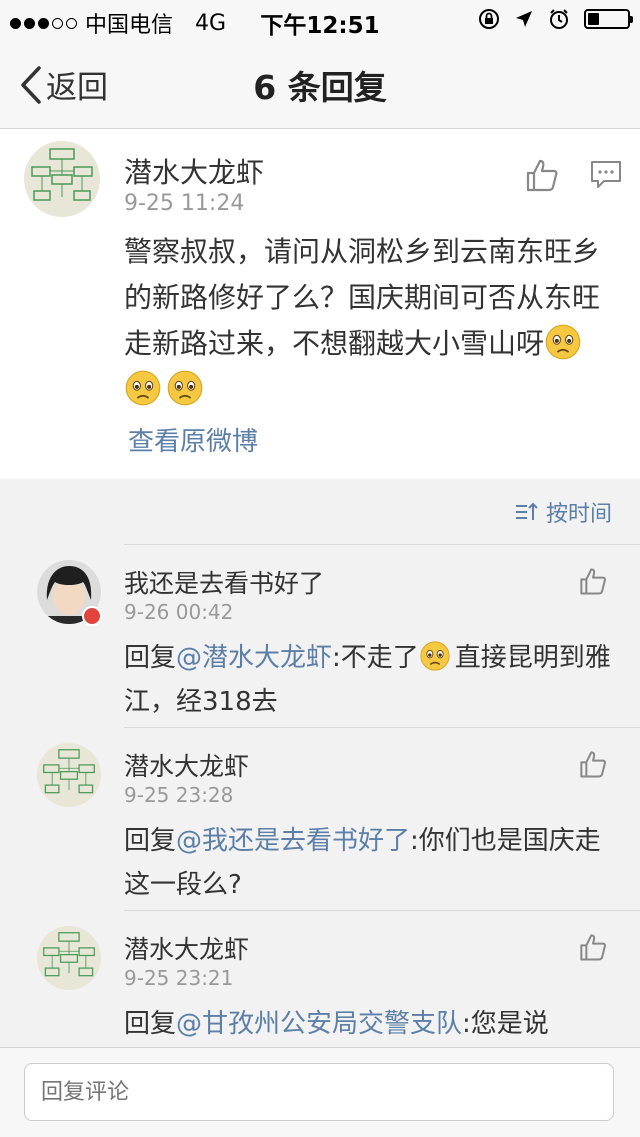 This screenshot has height=1137, width=640. Describe the element at coordinates (319, 1024) in the screenshot. I see `mention-link: @甘孜州公安局交警支队` at that location.